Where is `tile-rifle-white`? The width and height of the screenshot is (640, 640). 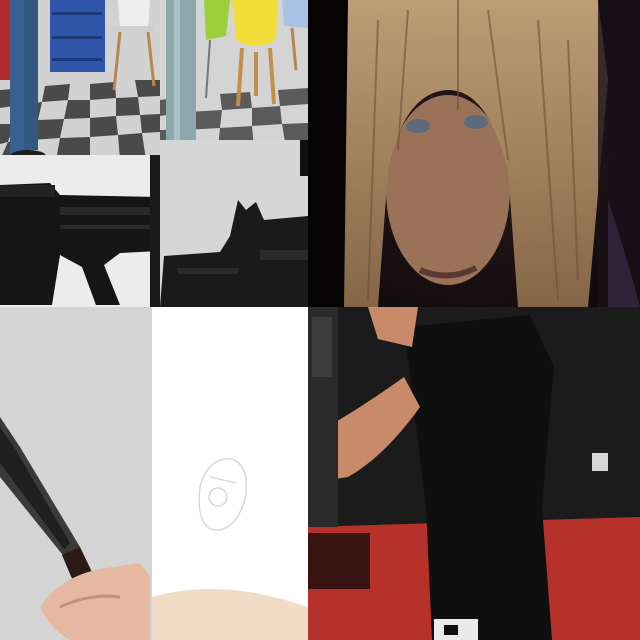 tile-rifle-white is located at coordinates (80, 231).